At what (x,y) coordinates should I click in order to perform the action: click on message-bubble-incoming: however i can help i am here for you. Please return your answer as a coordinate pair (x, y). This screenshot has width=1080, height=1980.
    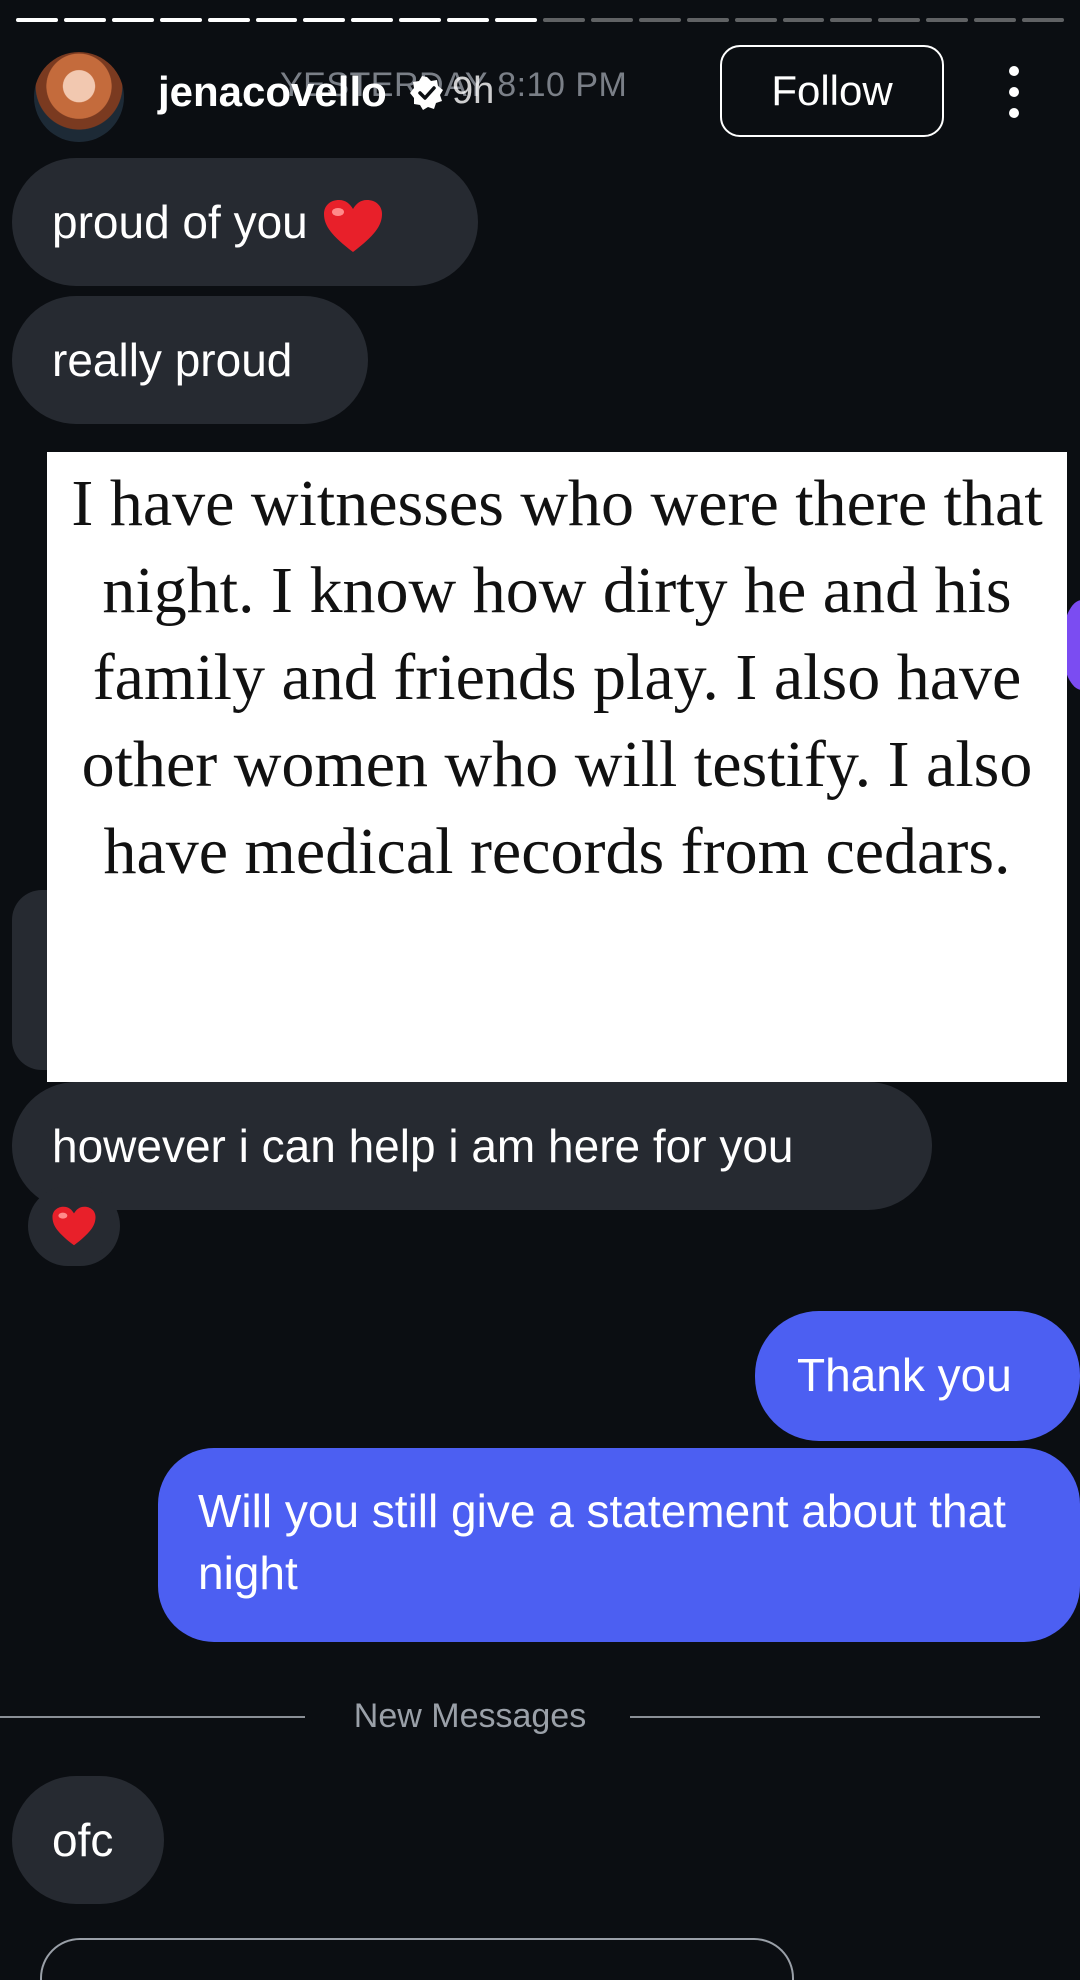
    Looking at the image, I should click on (472, 1146).